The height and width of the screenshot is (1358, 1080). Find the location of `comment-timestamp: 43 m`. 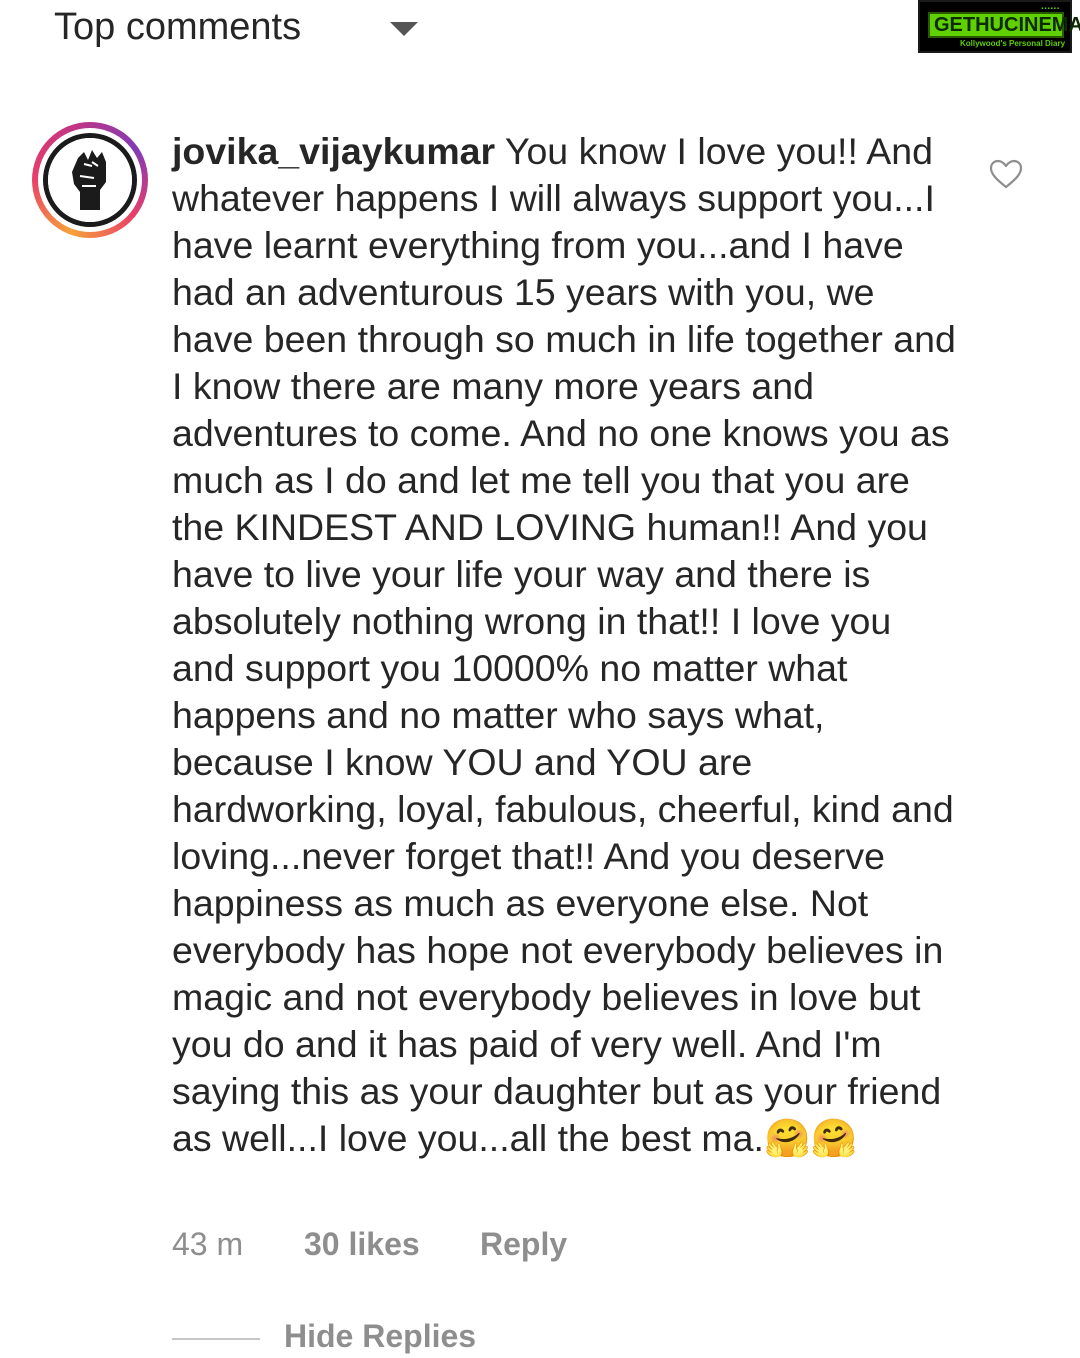

comment-timestamp: 43 m is located at coordinates (208, 1244).